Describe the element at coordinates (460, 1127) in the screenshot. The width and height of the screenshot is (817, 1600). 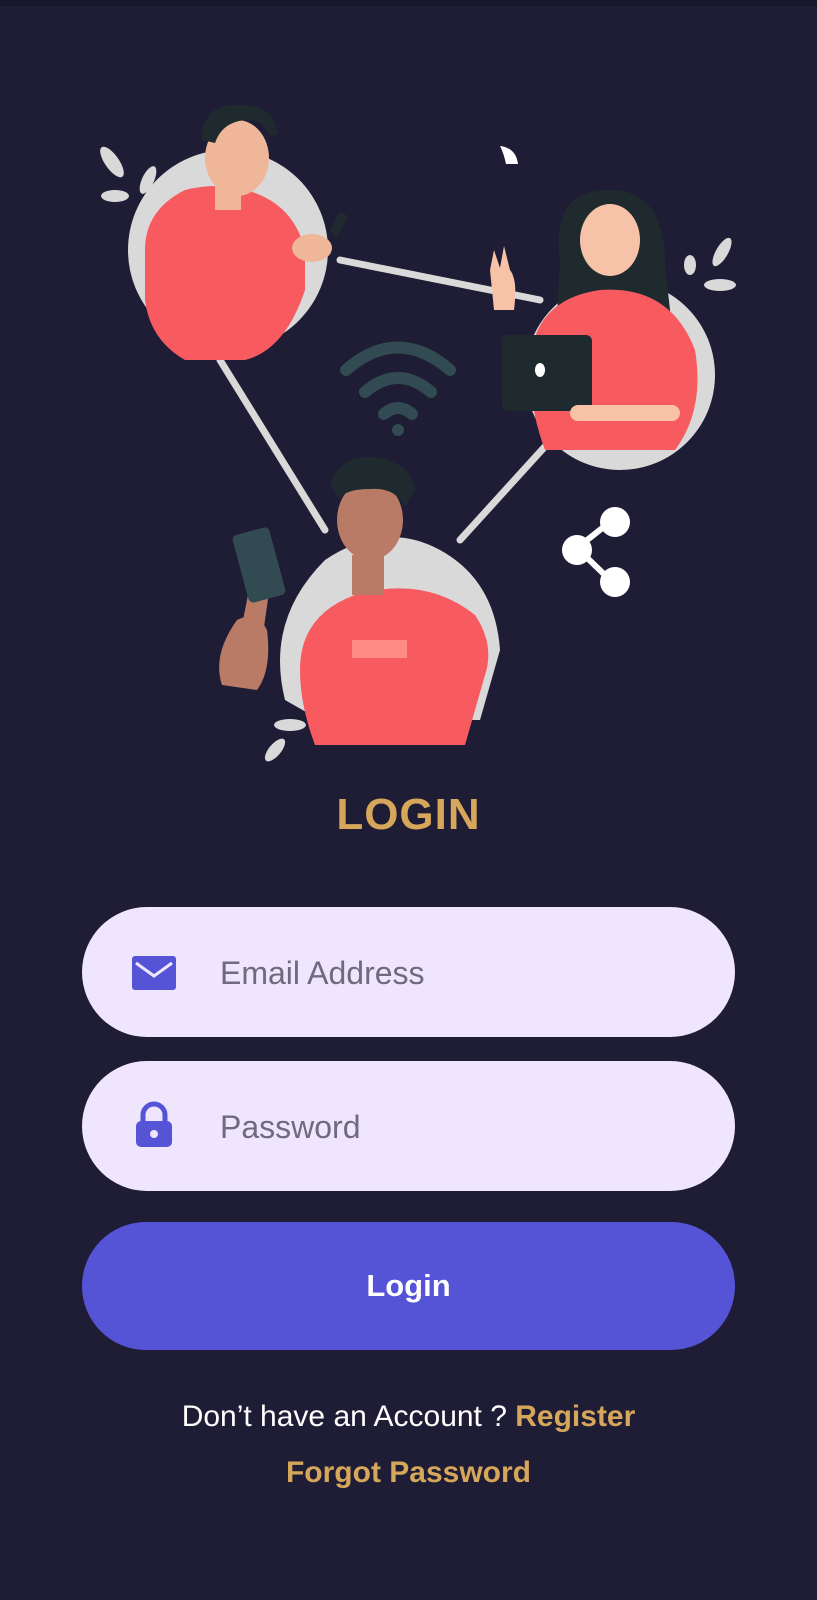
I see `password-input` at that location.